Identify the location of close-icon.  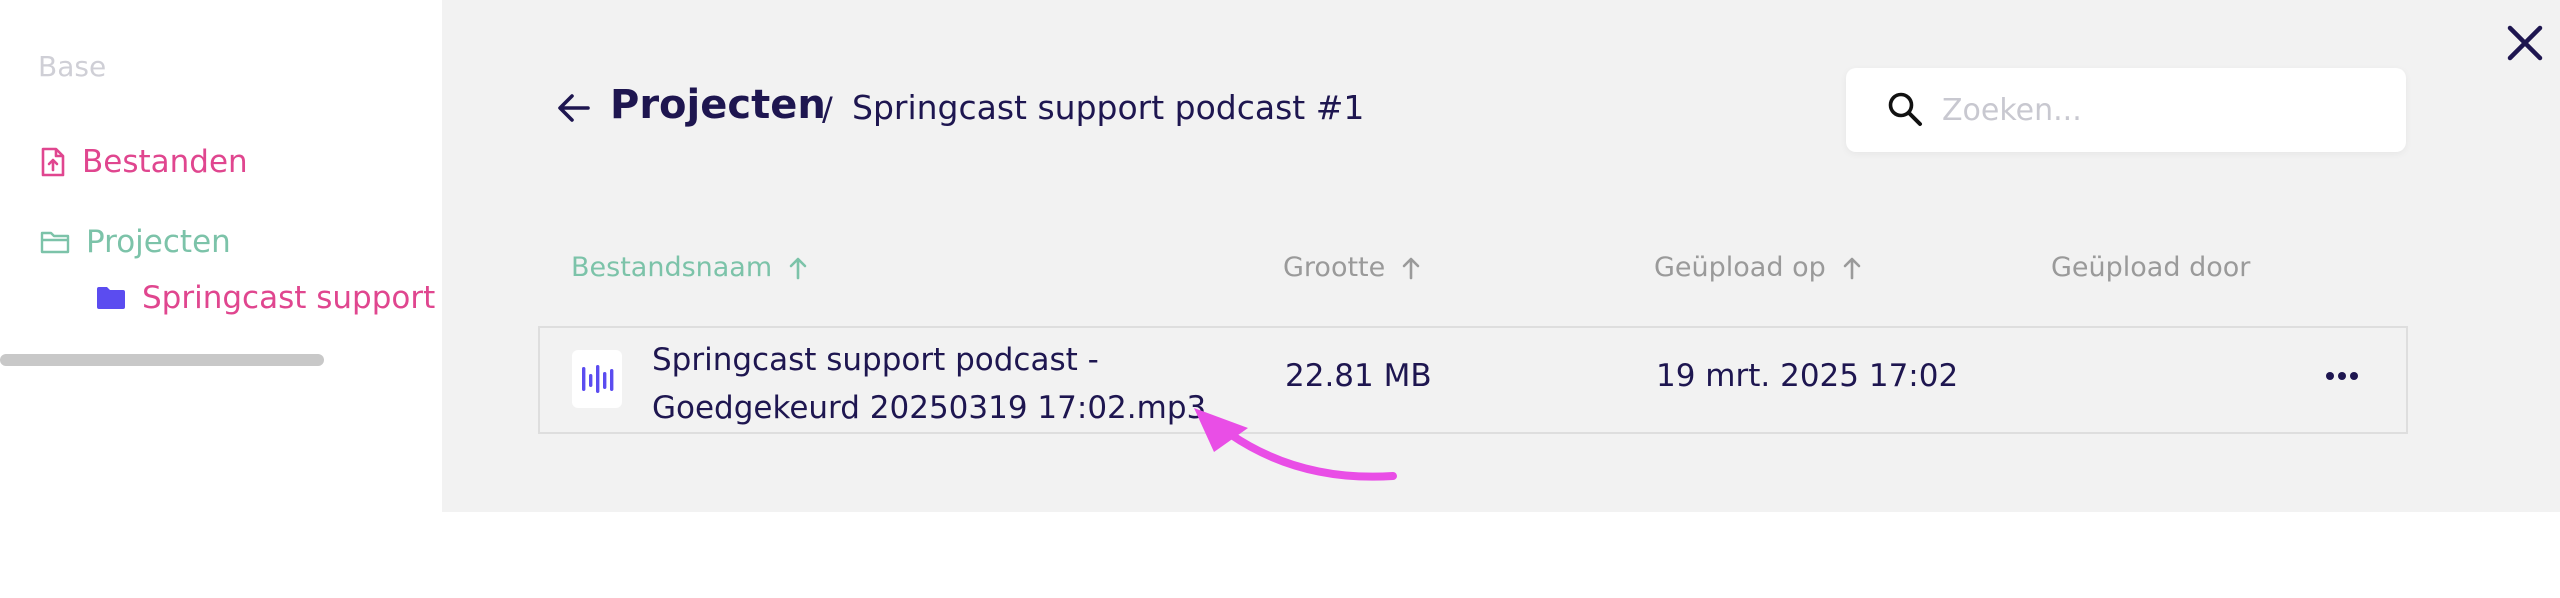
(2525, 43).